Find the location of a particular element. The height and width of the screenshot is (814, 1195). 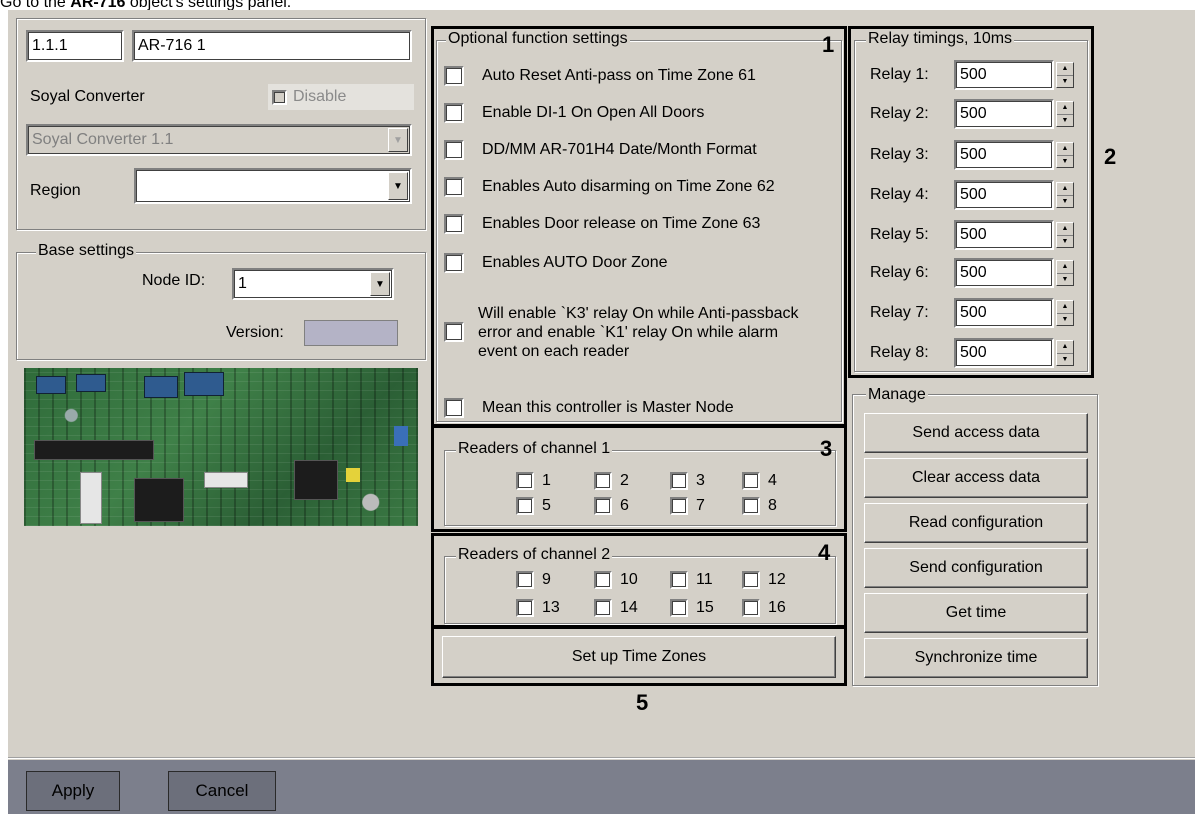

reader-checkbox-item: 7 is located at coordinates (687, 506).